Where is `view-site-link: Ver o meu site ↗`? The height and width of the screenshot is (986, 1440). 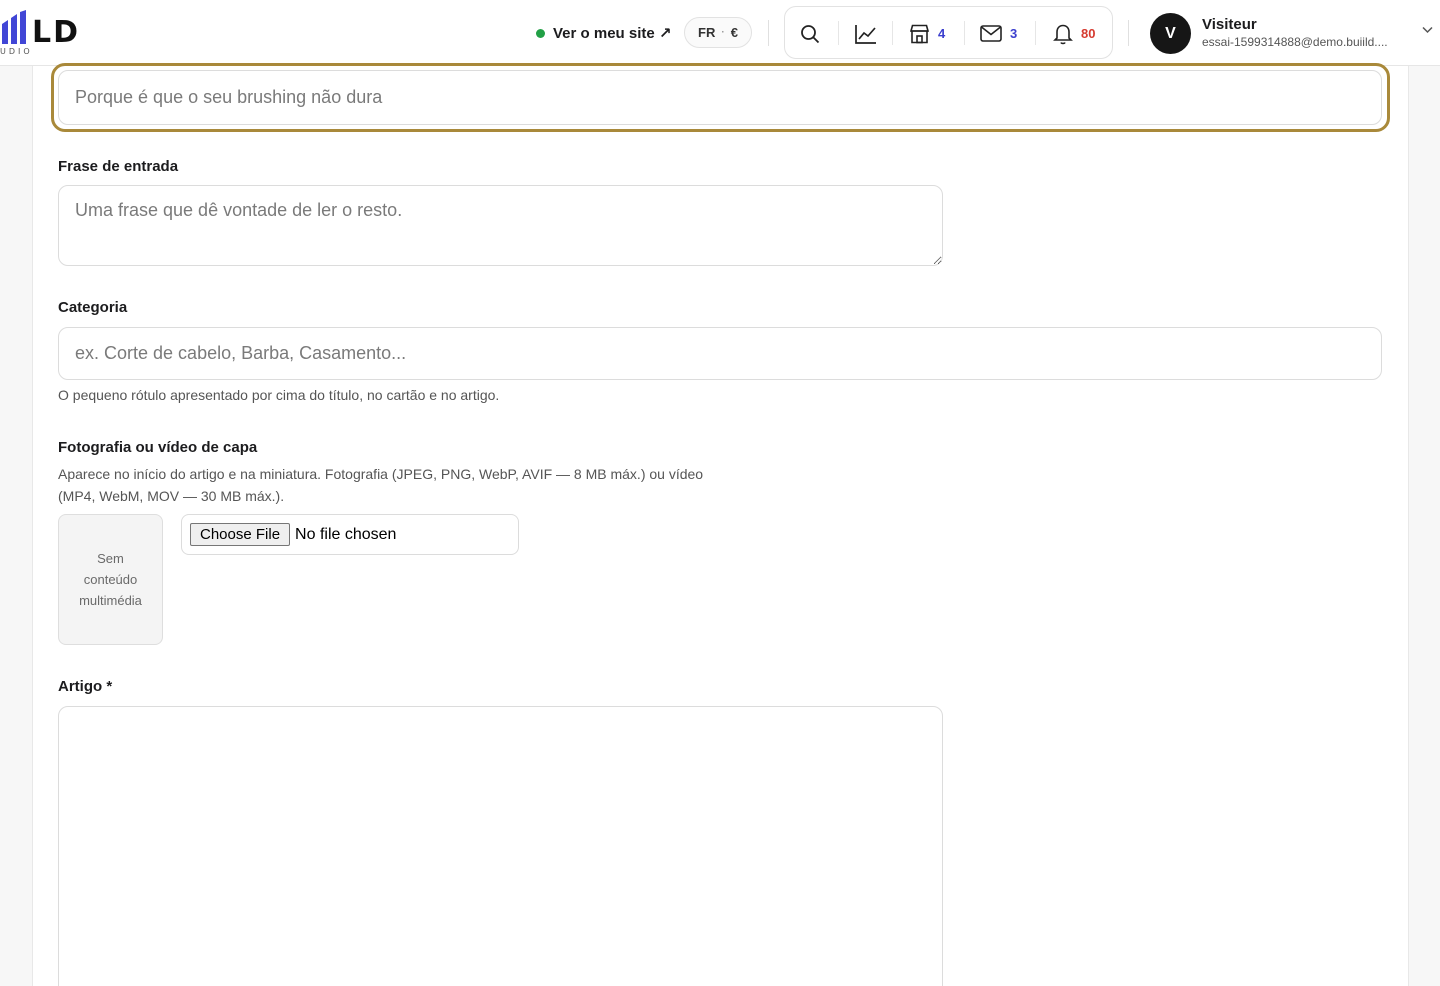
view-site-link: Ver o meu site ↗ is located at coordinates (603, 33).